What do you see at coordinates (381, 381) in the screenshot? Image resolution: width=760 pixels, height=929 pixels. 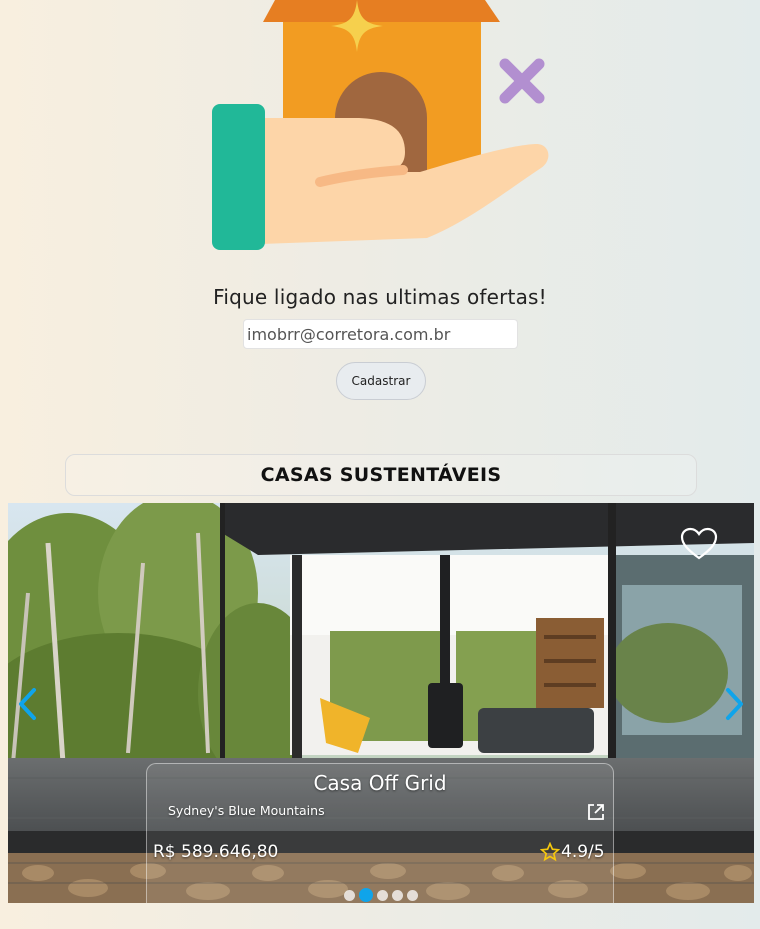 I see `signup-button: Cadastrar` at bounding box center [381, 381].